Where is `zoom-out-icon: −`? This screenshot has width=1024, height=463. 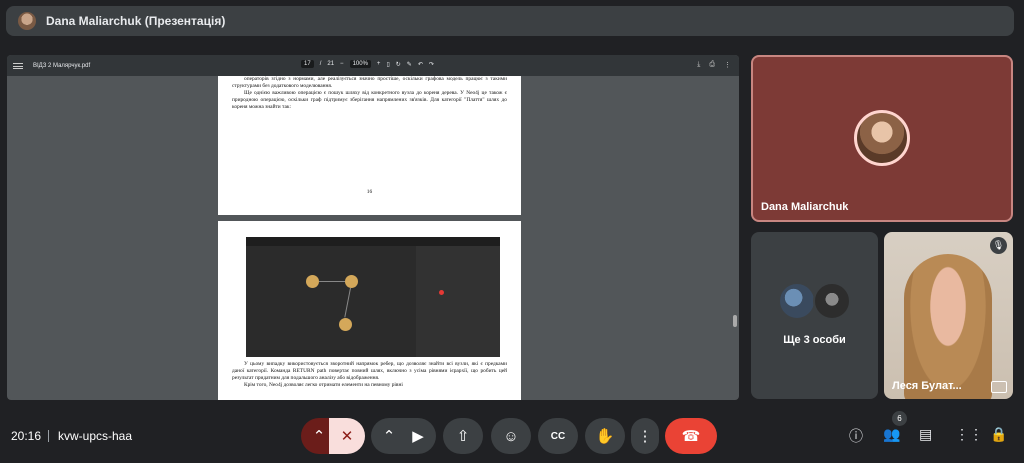 zoom-out-icon: − is located at coordinates (342, 64).